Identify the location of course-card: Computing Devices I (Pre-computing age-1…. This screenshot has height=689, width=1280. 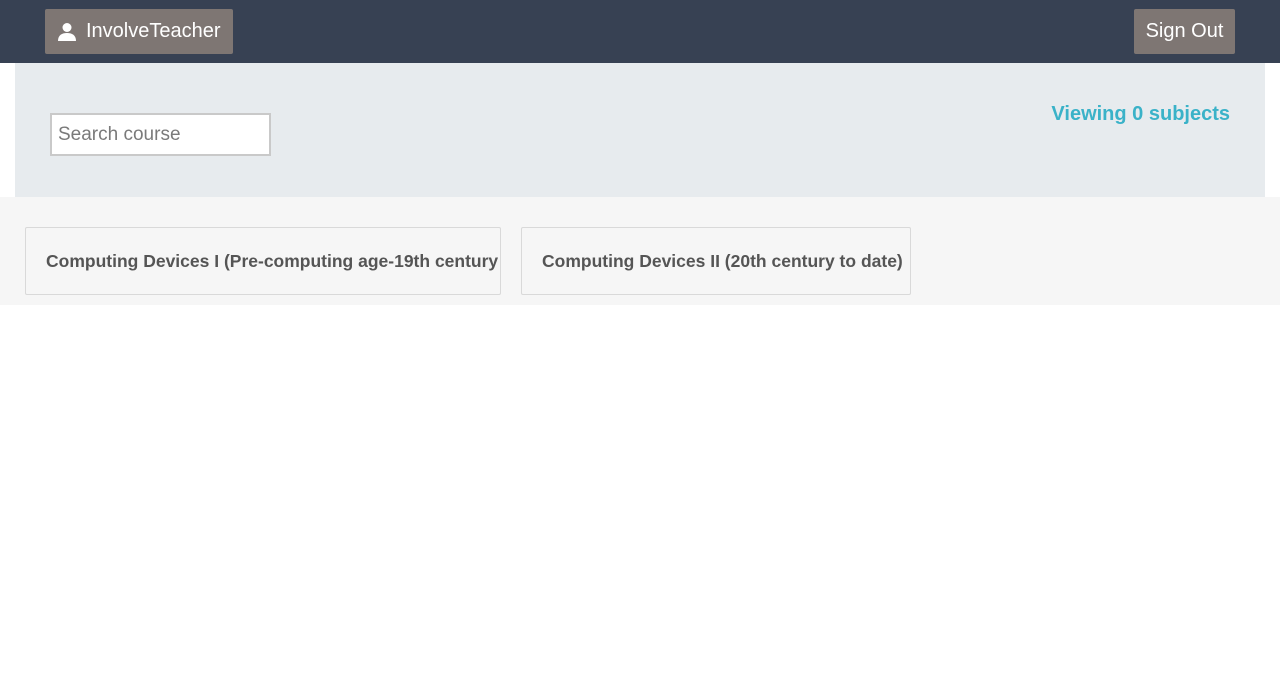
(263, 261).